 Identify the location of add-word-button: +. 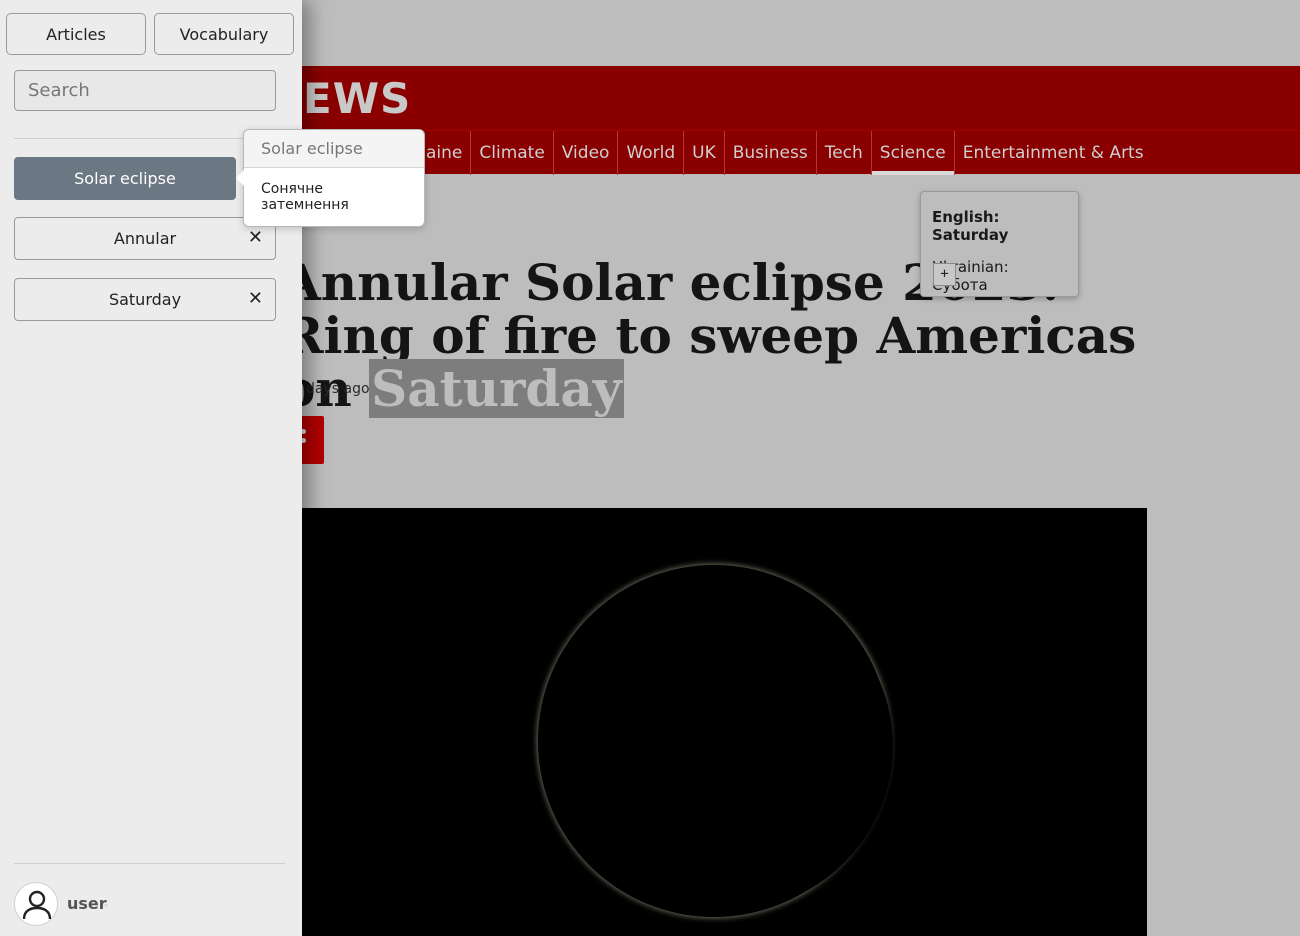
(944, 274).